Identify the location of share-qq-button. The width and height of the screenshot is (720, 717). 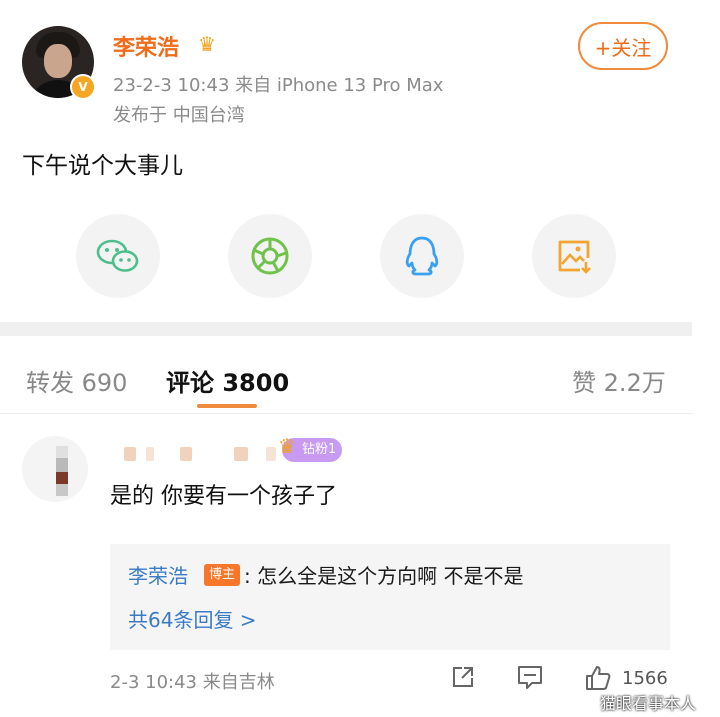
(422, 256).